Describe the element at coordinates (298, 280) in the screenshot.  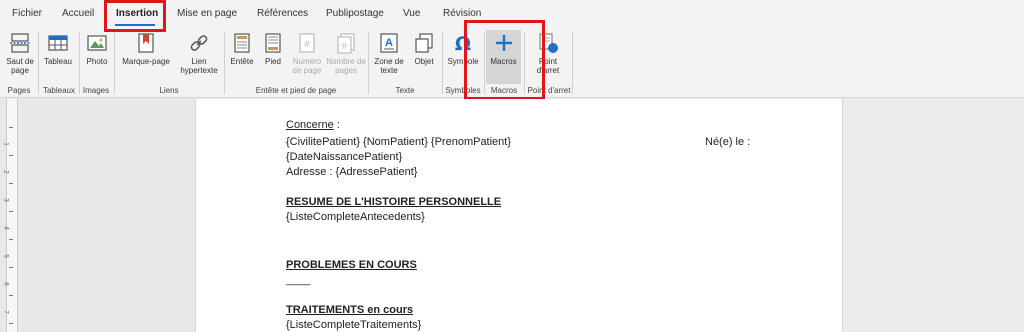
I see `problemes-line: ____` at that location.